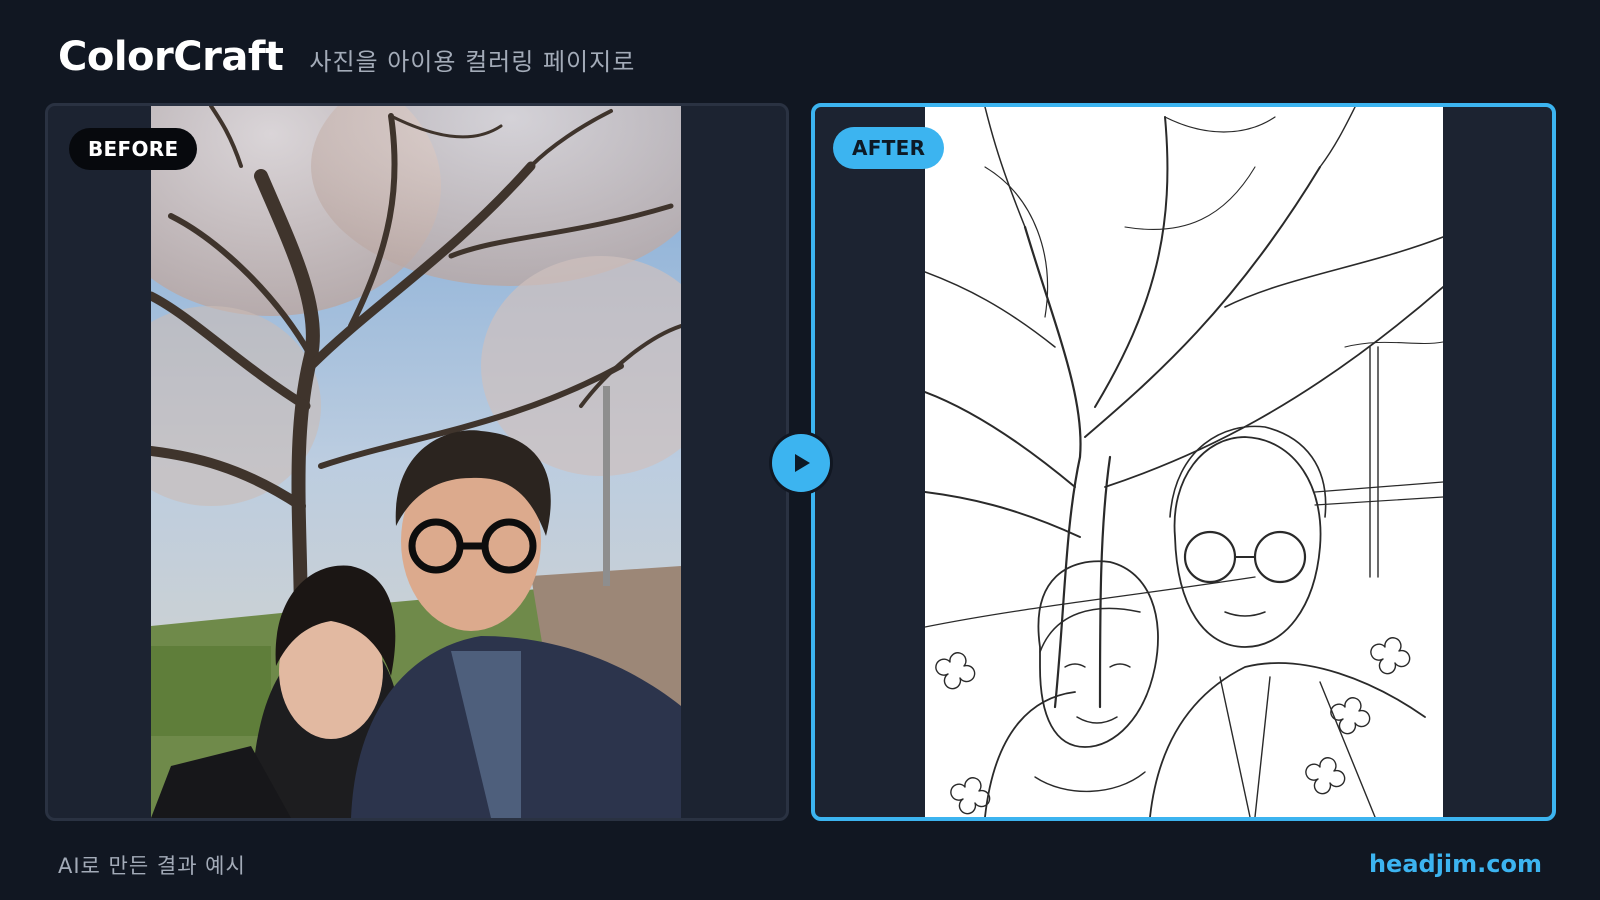  I want to click on footer-caption: AI로 만든 결과 예시, so click(152, 866).